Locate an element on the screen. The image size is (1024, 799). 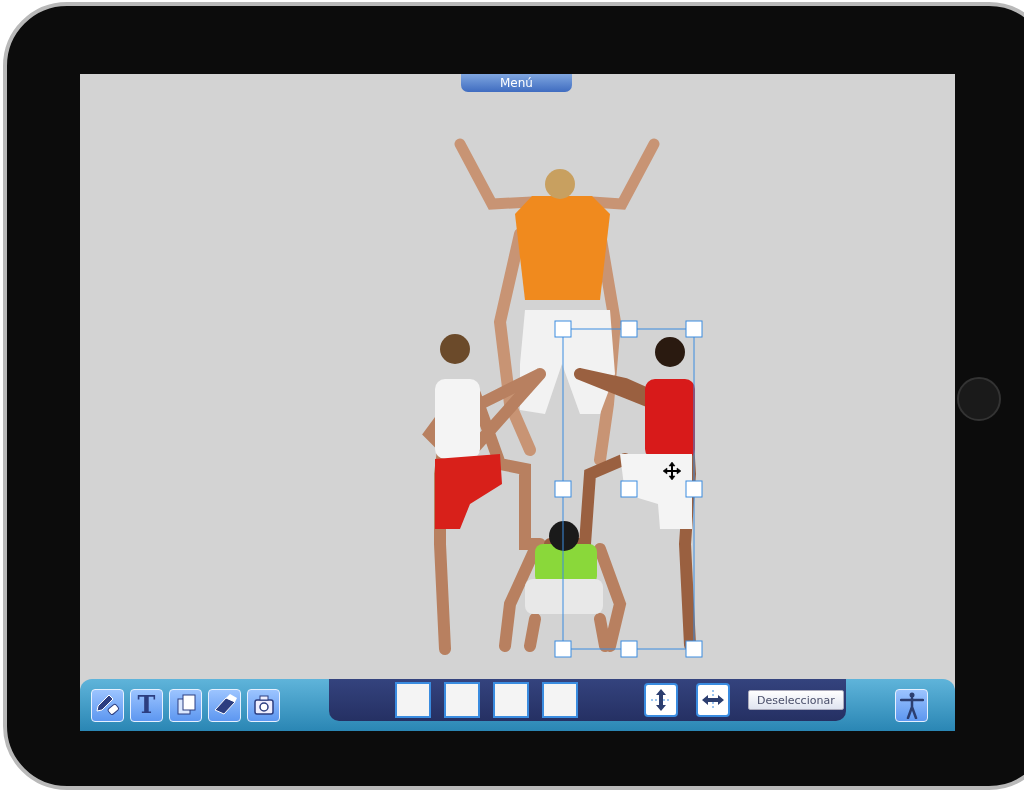
human-figure-icon is located at coordinates (911, 705).